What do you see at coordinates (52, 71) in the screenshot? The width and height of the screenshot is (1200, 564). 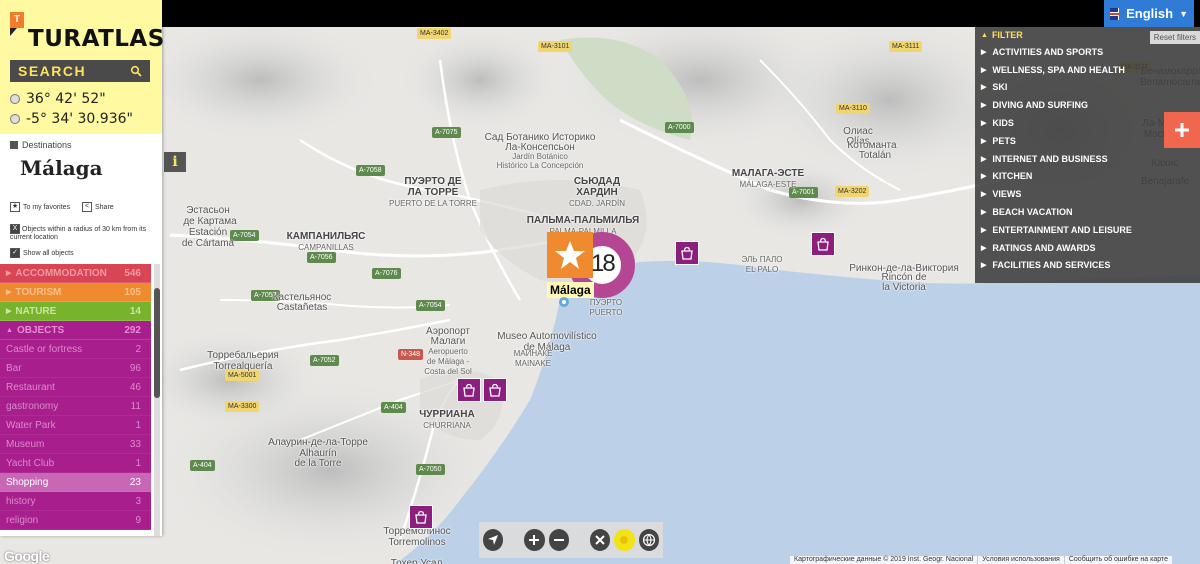 I see `search-label: SEARCH` at bounding box center [52, 71].